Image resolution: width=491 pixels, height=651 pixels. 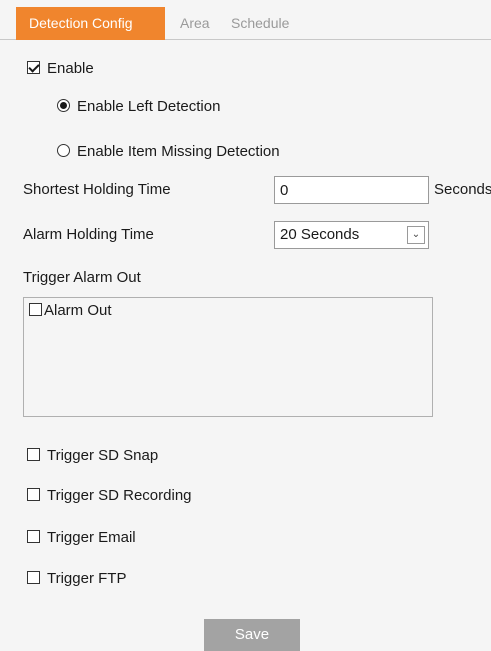 What do you see at coordinates (88, 234) in the screenshot?
I see `alarm-holding-label: Alarm Holding Time` at bounding box center [88, 234].